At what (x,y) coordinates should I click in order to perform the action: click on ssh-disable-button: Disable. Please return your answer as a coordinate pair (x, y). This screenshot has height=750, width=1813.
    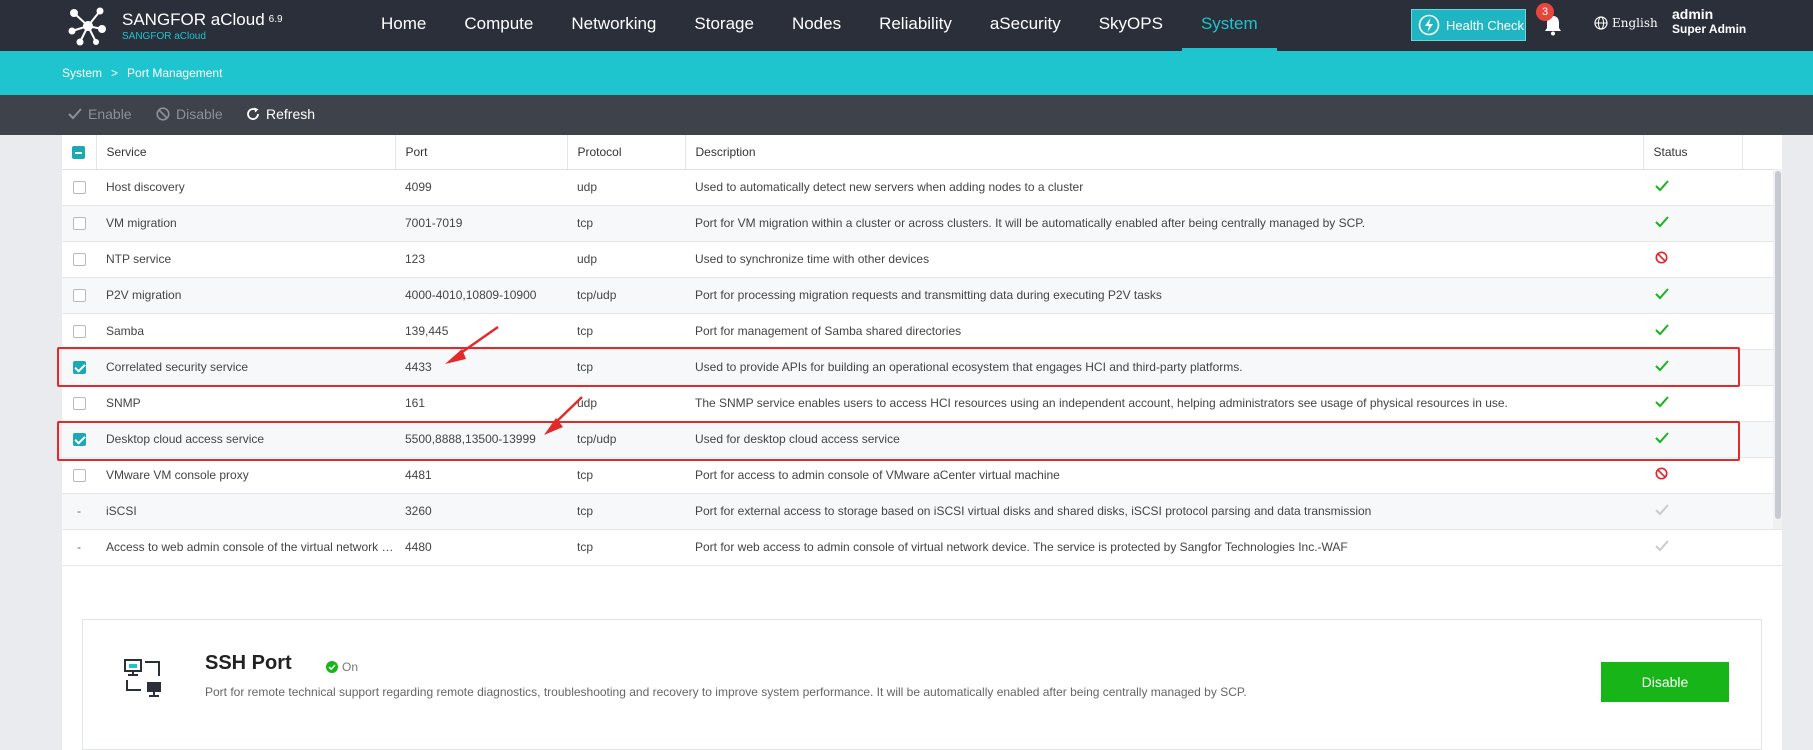
    Looking at the image, I should click on (1665, 682).